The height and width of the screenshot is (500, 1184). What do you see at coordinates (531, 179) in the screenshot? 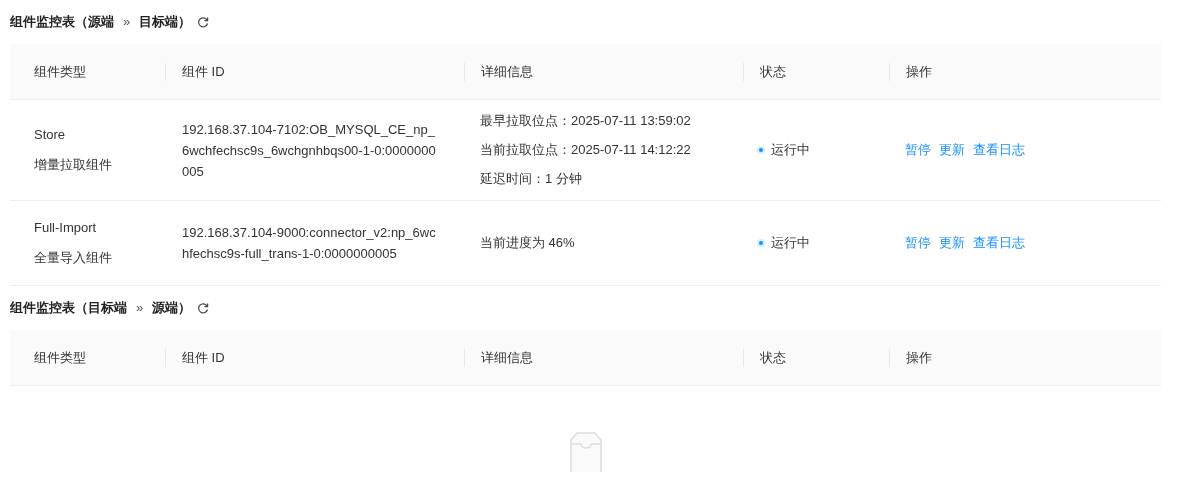
I see `detail-text: 延迟时间：1 分钟` at bounding box center [531, 179].